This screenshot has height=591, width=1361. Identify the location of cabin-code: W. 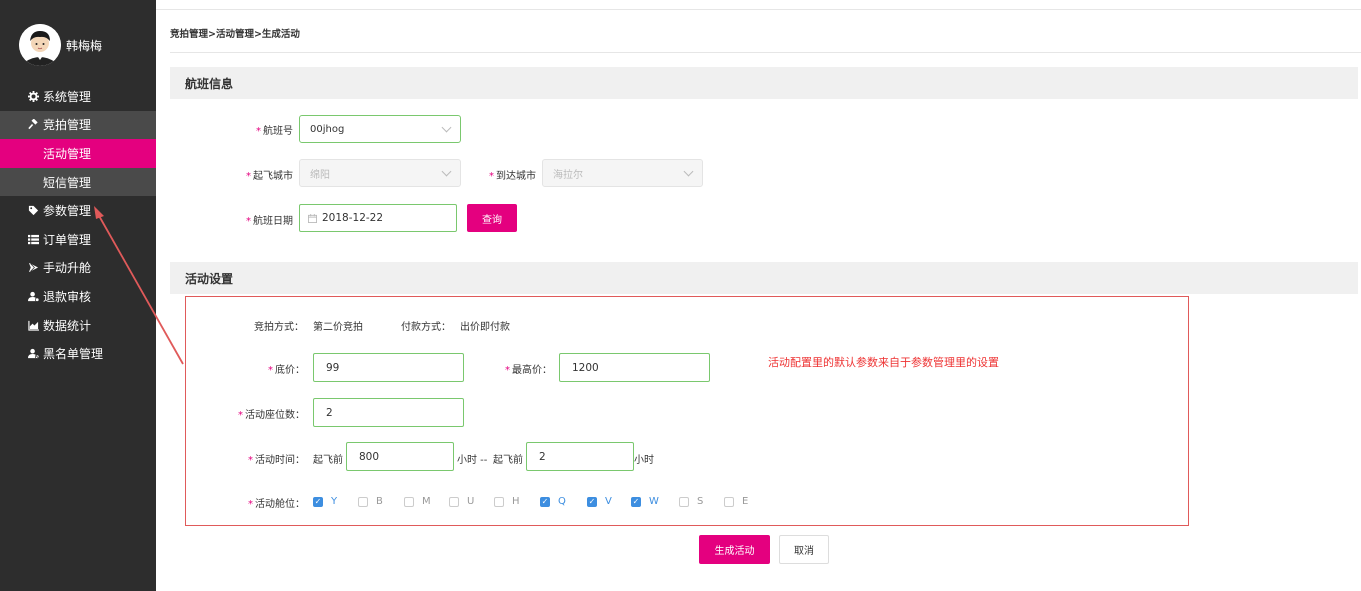
(654, 501).